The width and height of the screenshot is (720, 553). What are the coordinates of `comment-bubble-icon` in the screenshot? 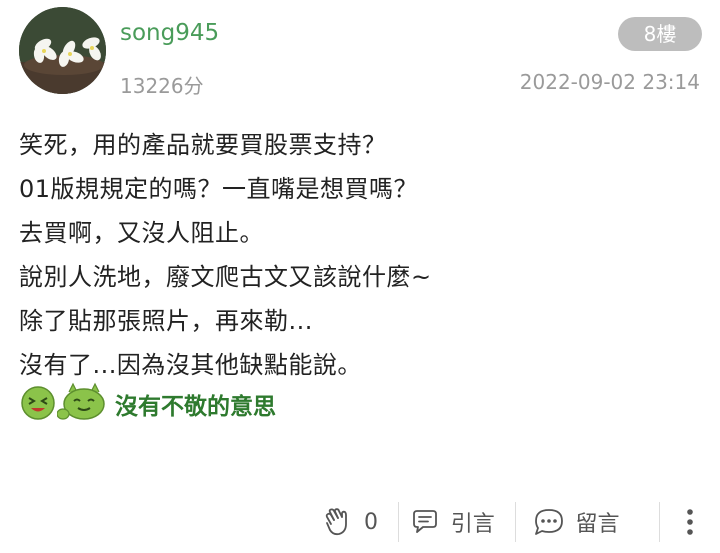 It's located at (549, 522).